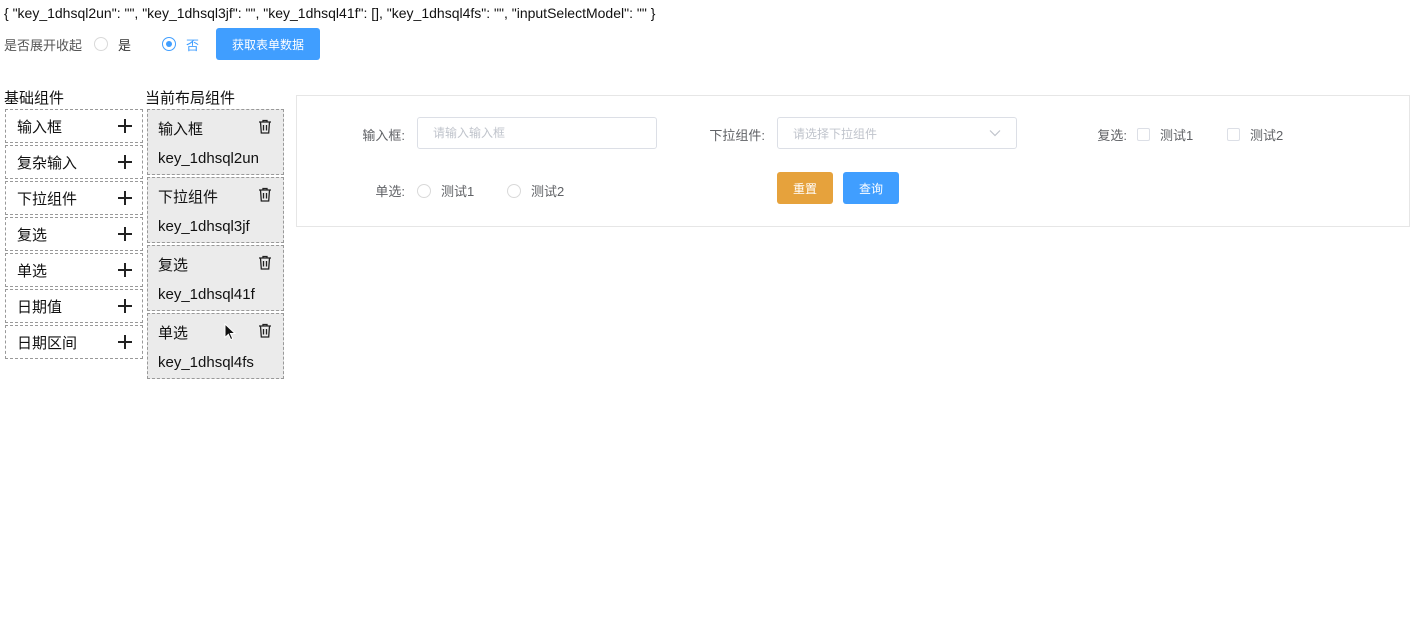  I want to click on checkbox-field-label: 复选:, so click(1112, 135).